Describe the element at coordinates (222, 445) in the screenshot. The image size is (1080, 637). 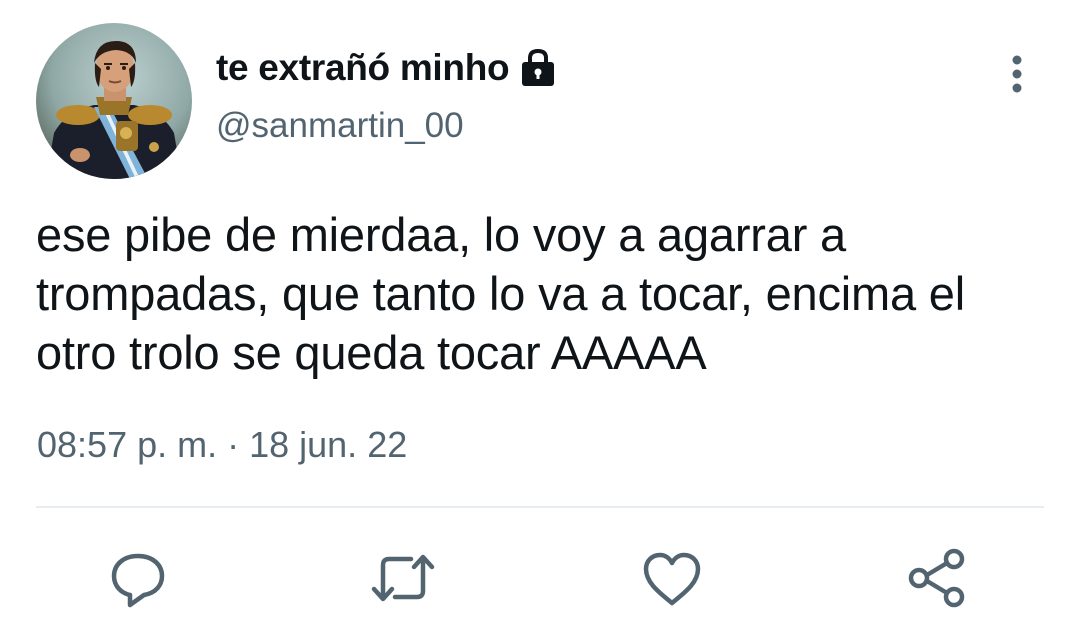
I see `tweet-timestamp: 08:57 p. m. · 18 jun. 22` at that location.